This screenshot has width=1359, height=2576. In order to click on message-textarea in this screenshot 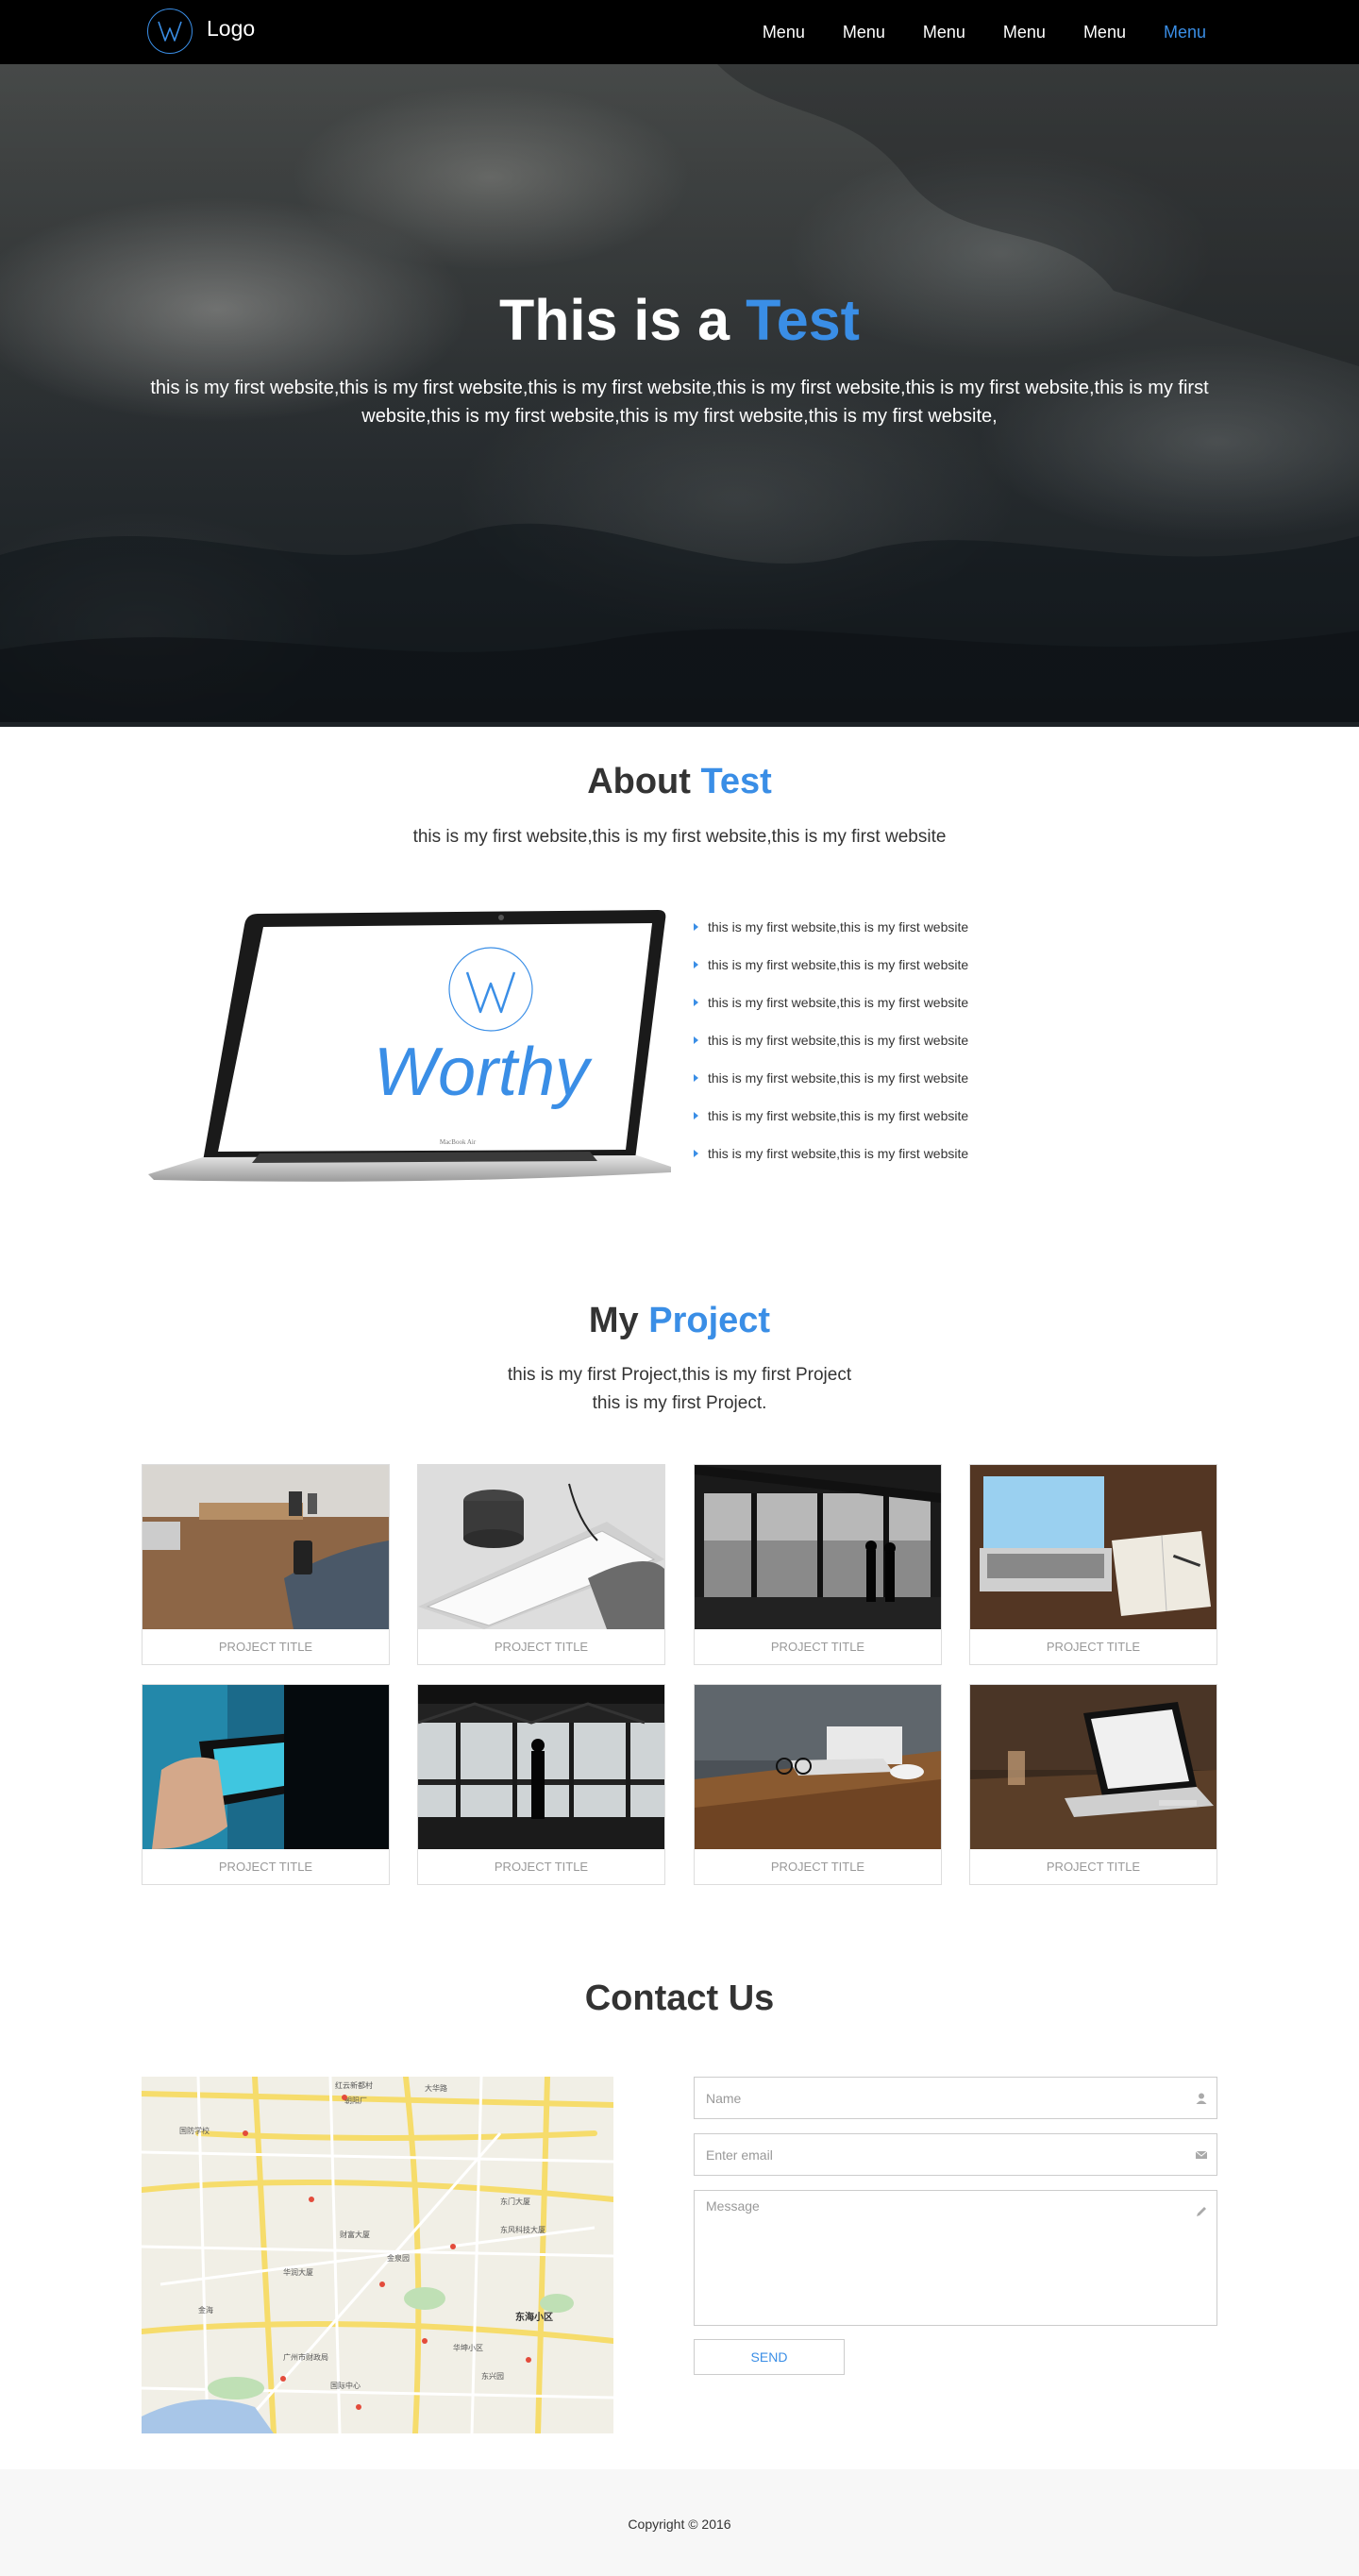, I will do `click(956, 2258)`.